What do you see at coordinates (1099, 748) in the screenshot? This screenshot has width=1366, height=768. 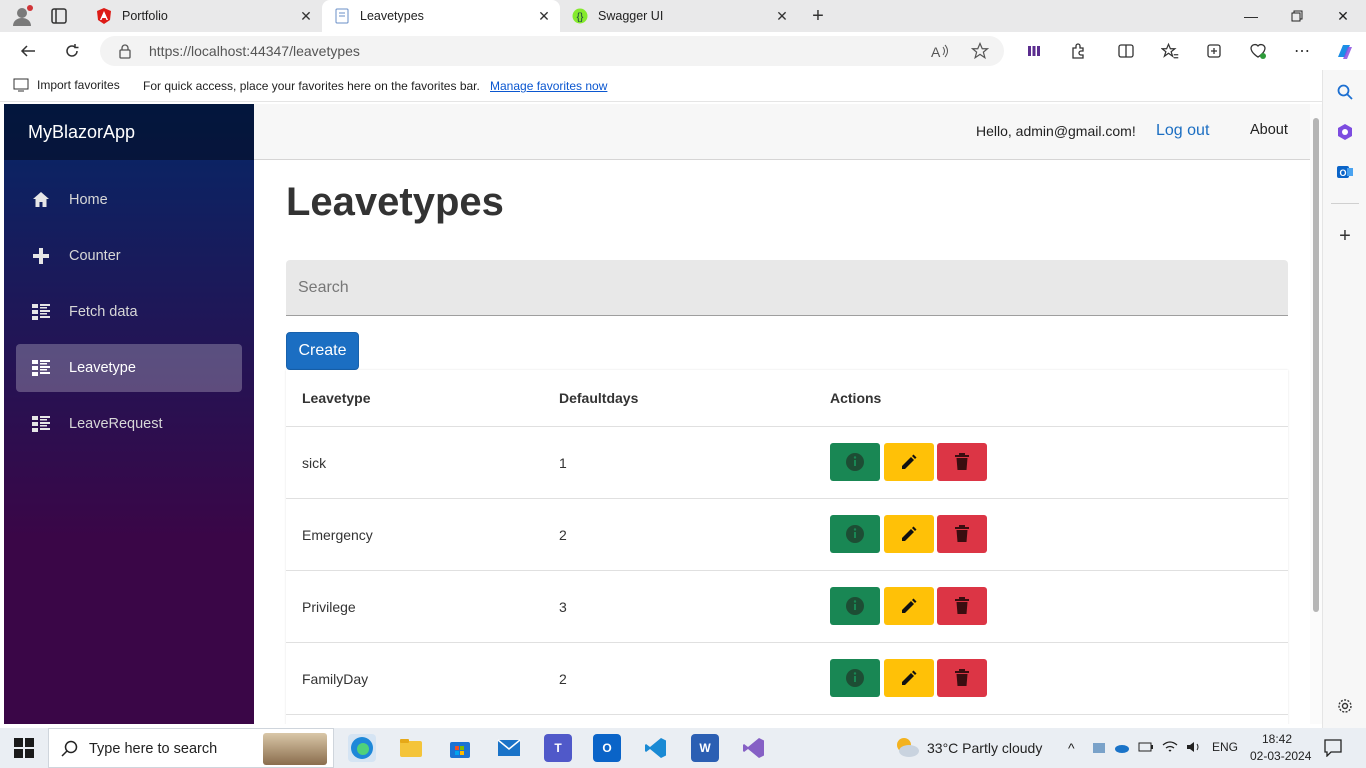 I see `network-drive-icon` at bounding box center [1099, 748].